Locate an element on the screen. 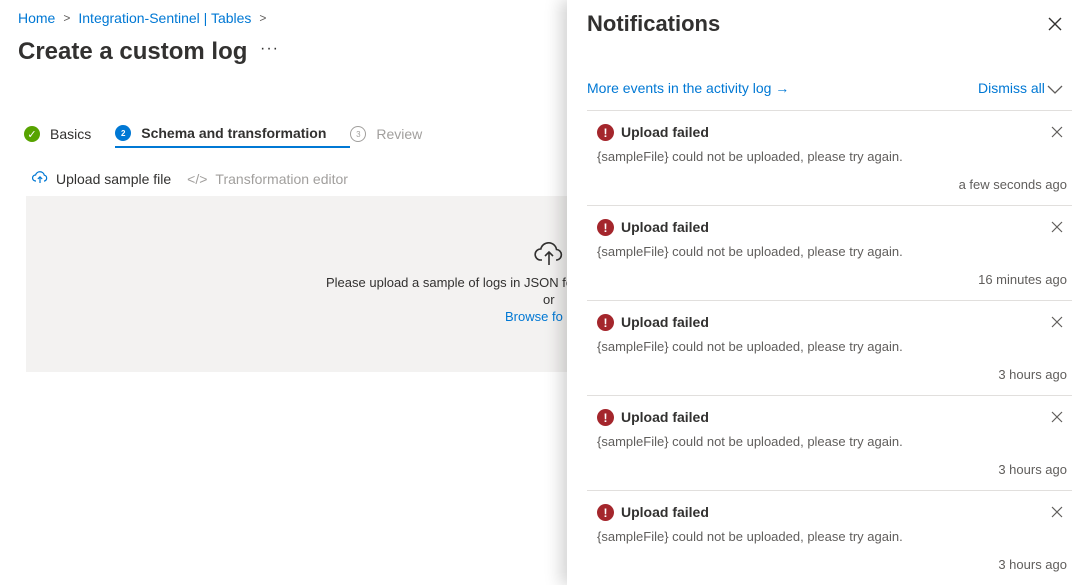 The width and height of the screenshot is (1082, 585). dismiss-all-button: Dismiss all is located at coordinates (1011, 88).